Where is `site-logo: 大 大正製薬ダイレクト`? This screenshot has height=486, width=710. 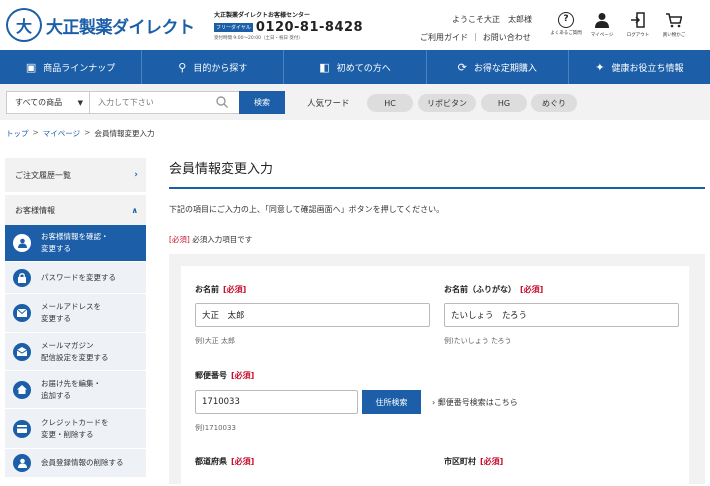
site-logo: 大 大正製薬ダイレクト is located at coordinates (100, 25).